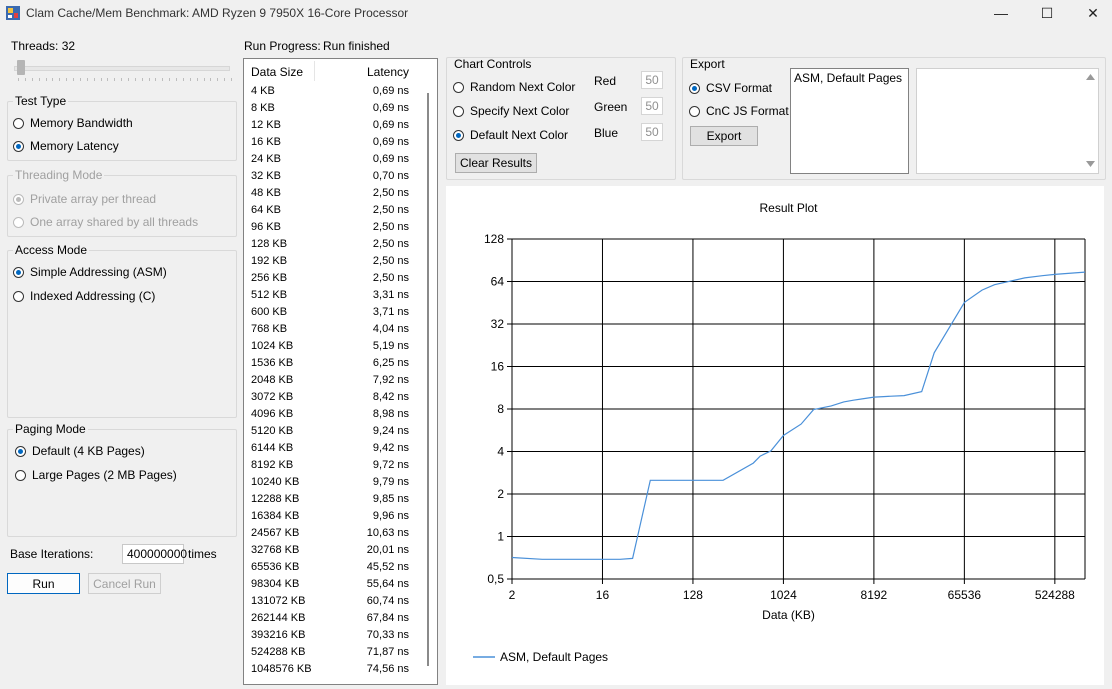  Describe the element at coordinates (390, 363) in the screenshot. I see `latency-cell: 6,25 ns` at that location.